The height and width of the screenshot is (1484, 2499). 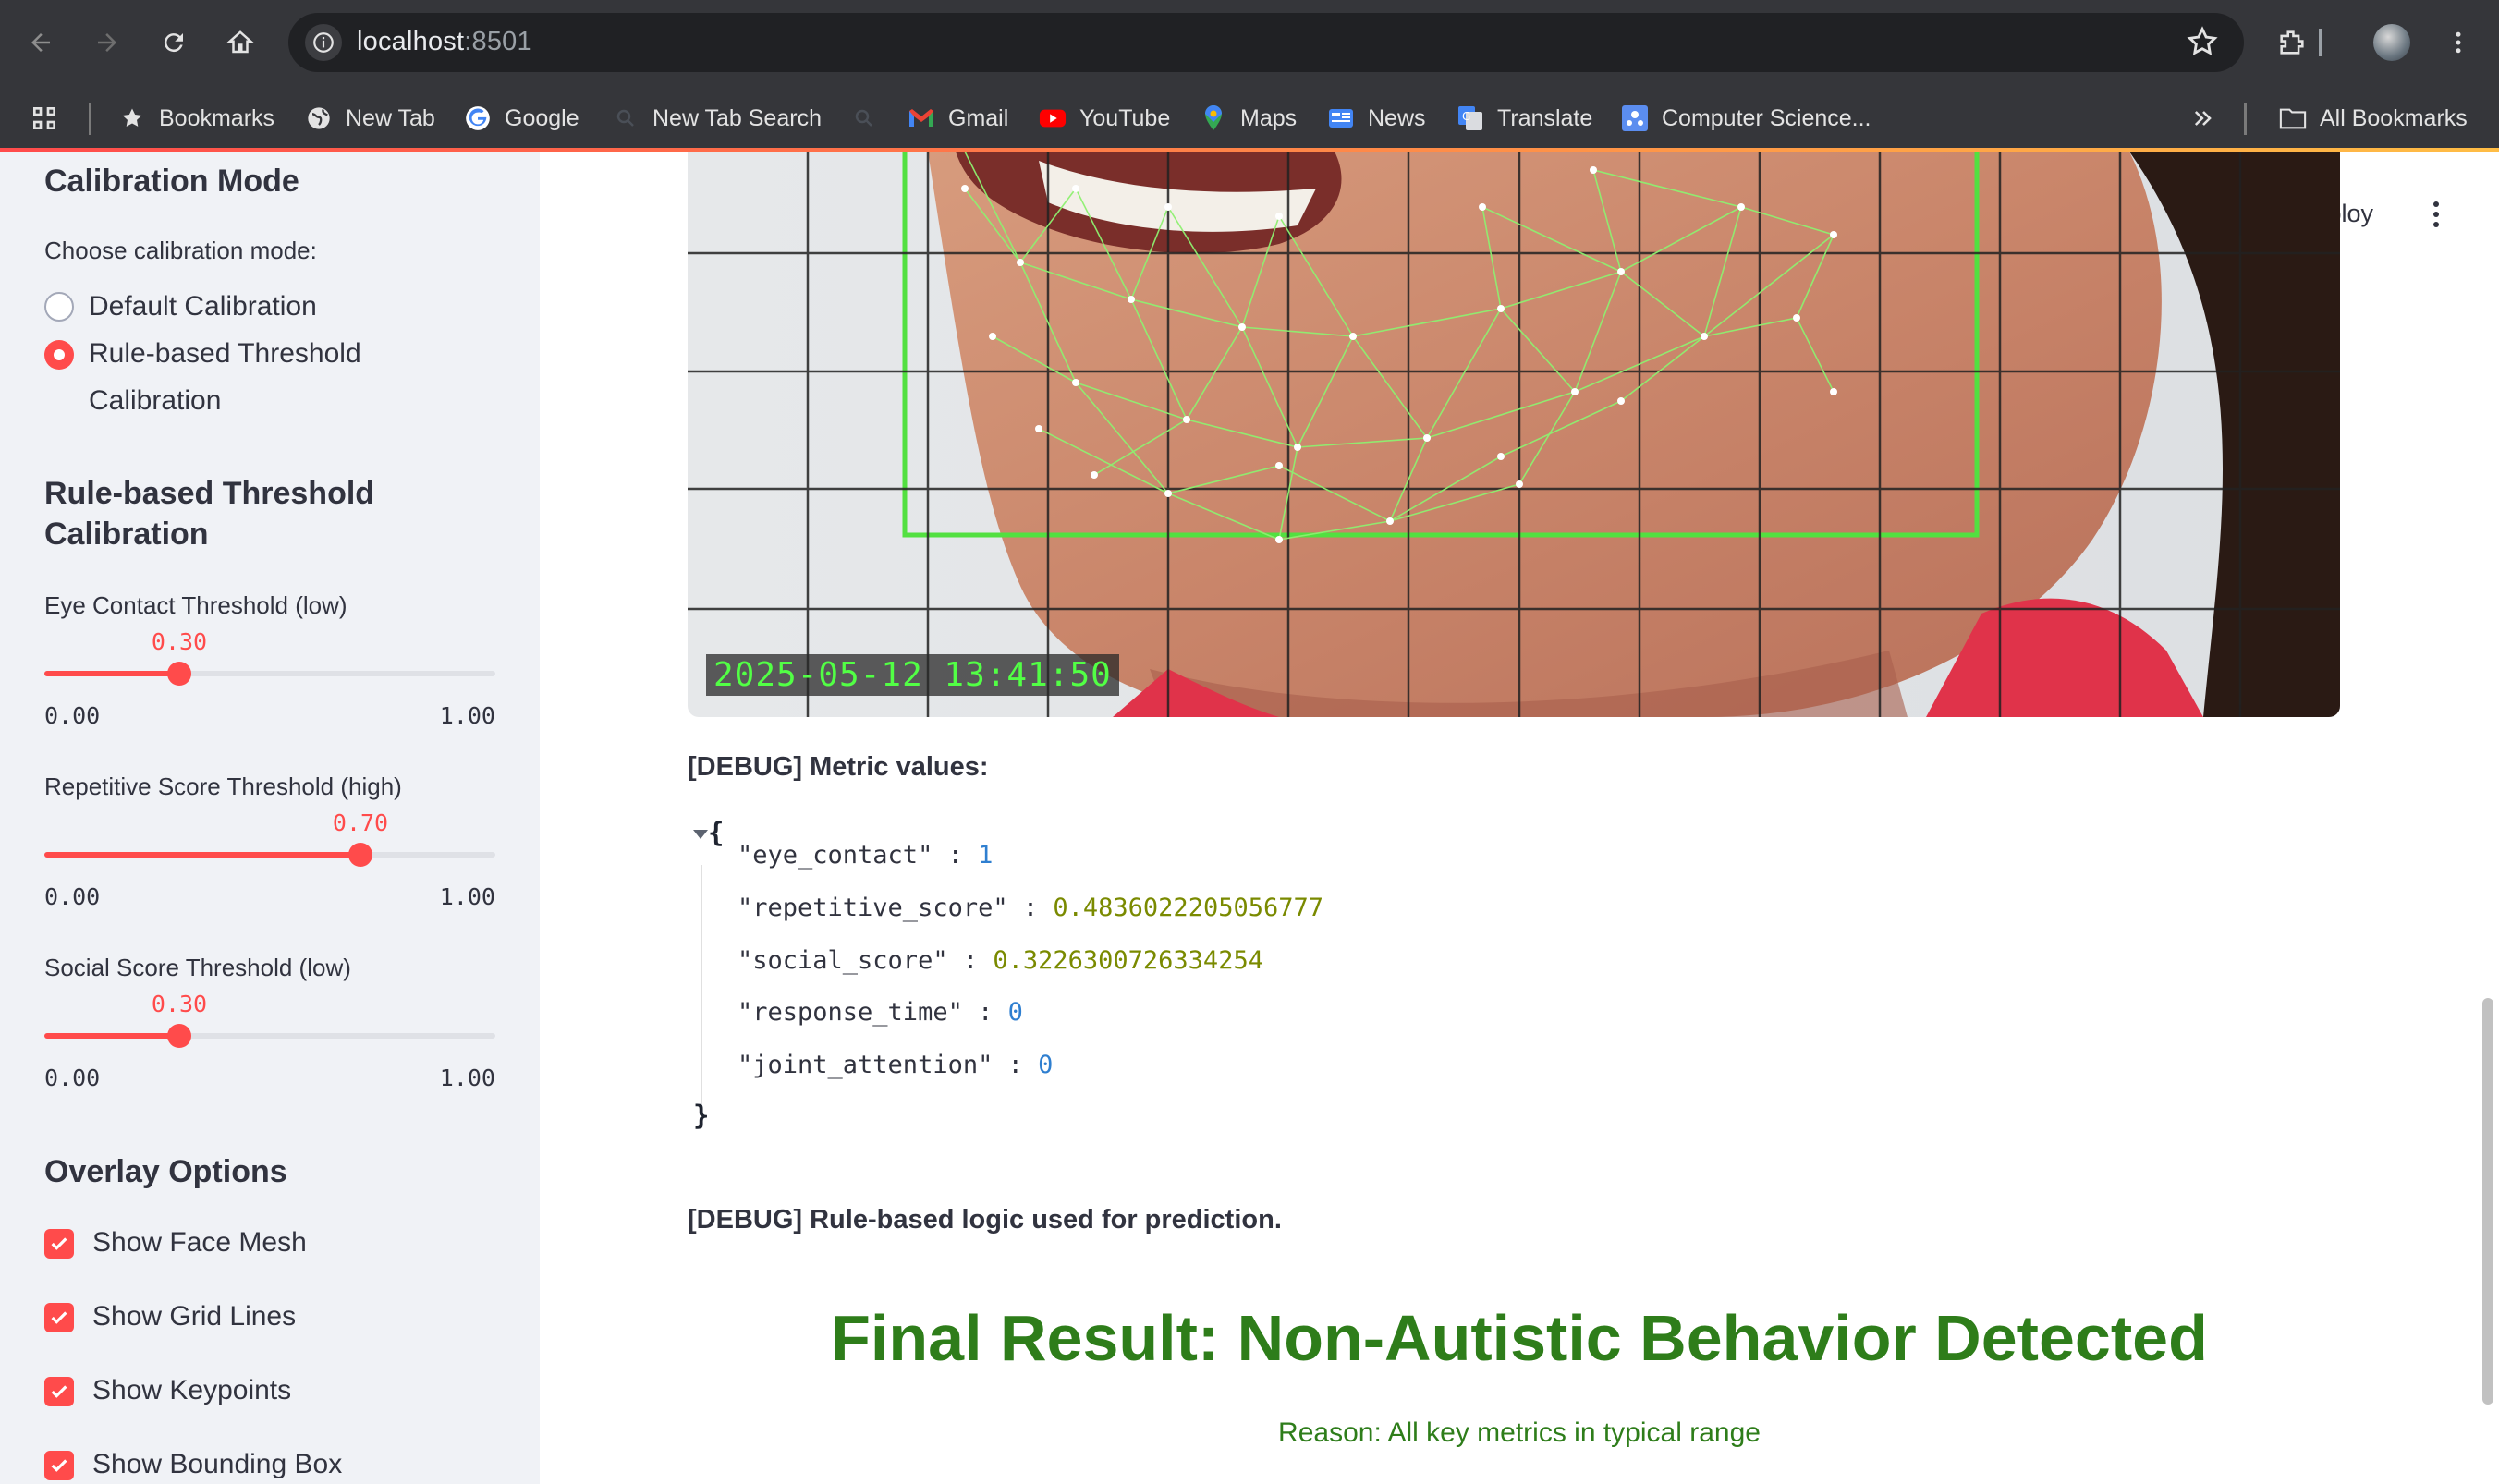 I want to click on app-menu-icon, so click(x=2436, y=214).